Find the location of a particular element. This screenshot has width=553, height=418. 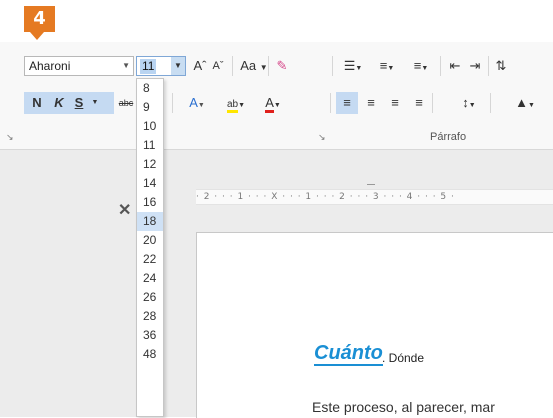

close-icon: ✕ is located at coordinates (124, 210).